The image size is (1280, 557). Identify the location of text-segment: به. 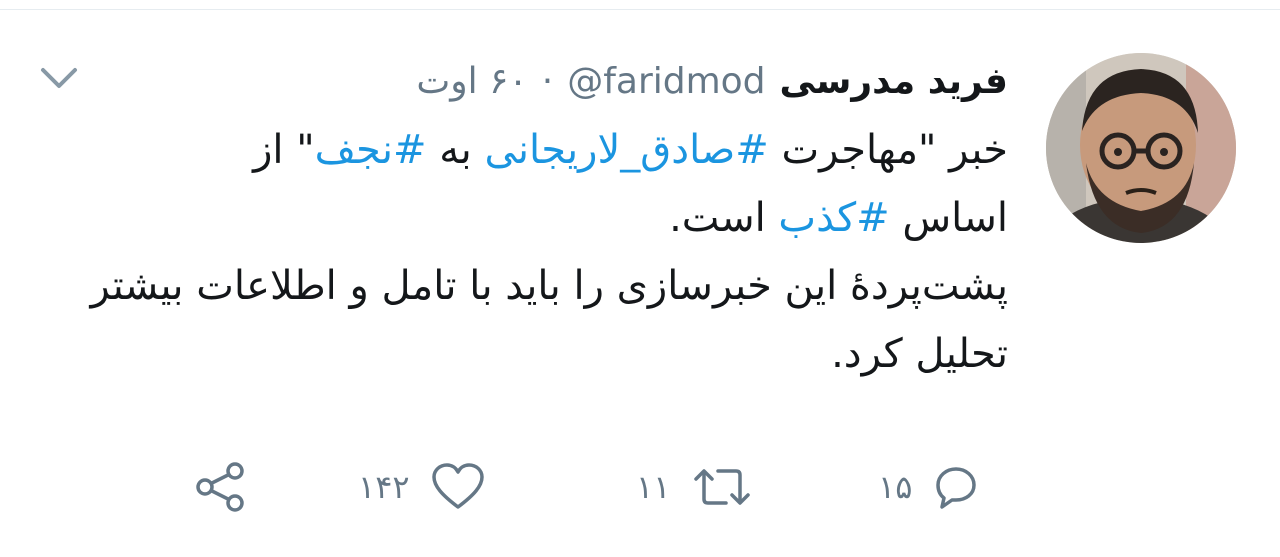
(455, 150).